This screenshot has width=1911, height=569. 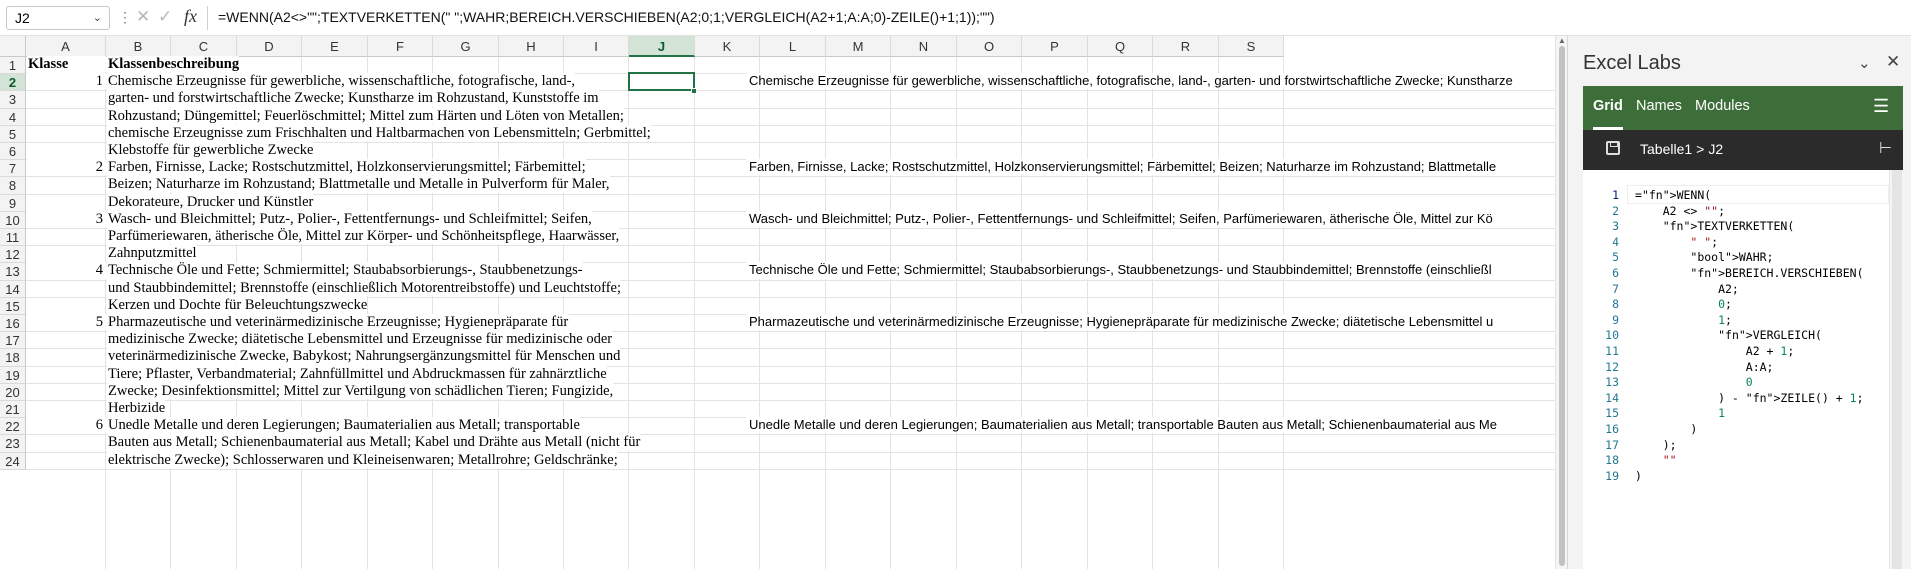 What do you see at coordinates (143, 17) in the screenshot?
I see `cancel-icon: ✕` at bounding box center [143, 17].